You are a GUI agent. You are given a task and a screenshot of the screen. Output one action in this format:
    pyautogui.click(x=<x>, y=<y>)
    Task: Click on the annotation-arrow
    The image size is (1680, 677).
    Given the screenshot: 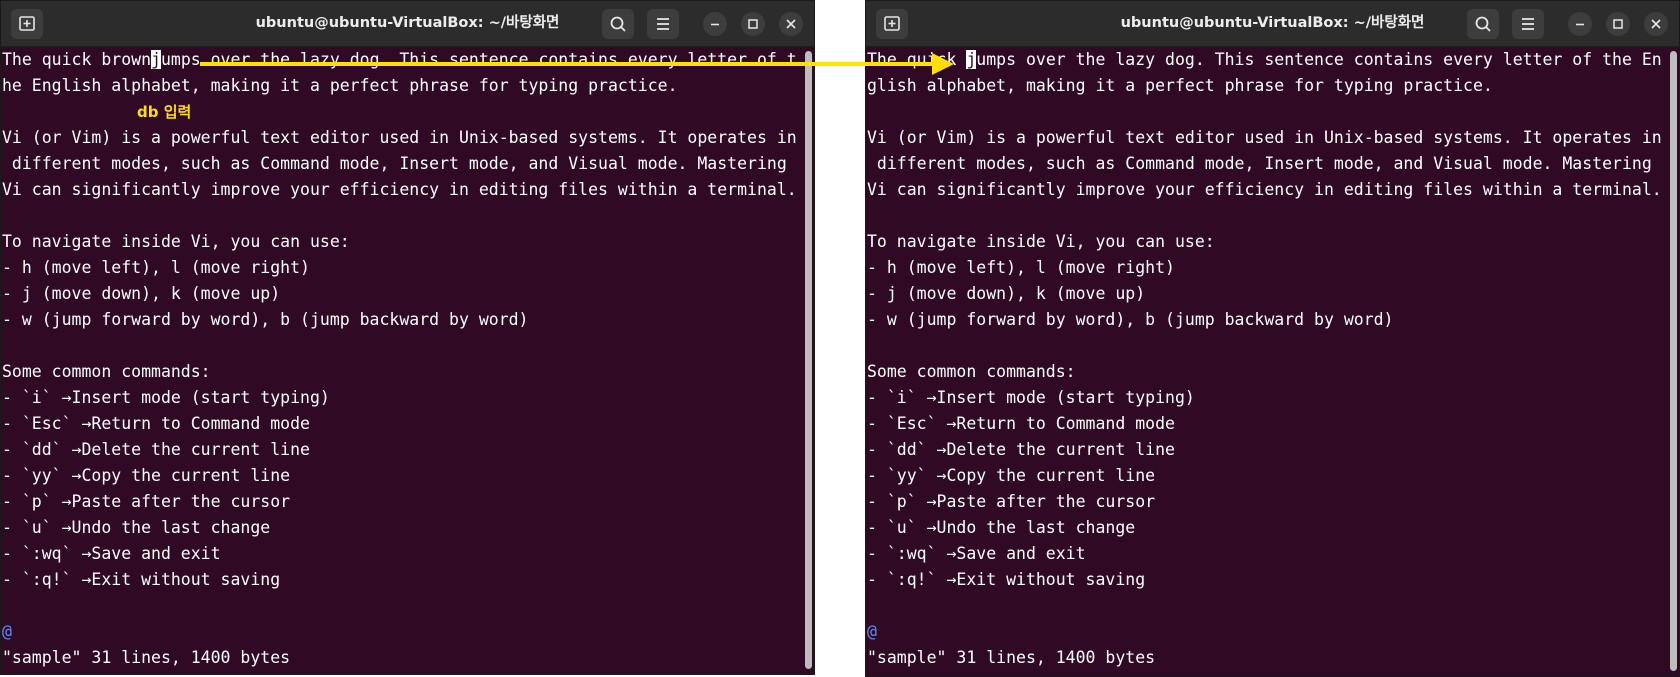 What is the action you would take?
    pyautogui.click(x=577, y=64)
    